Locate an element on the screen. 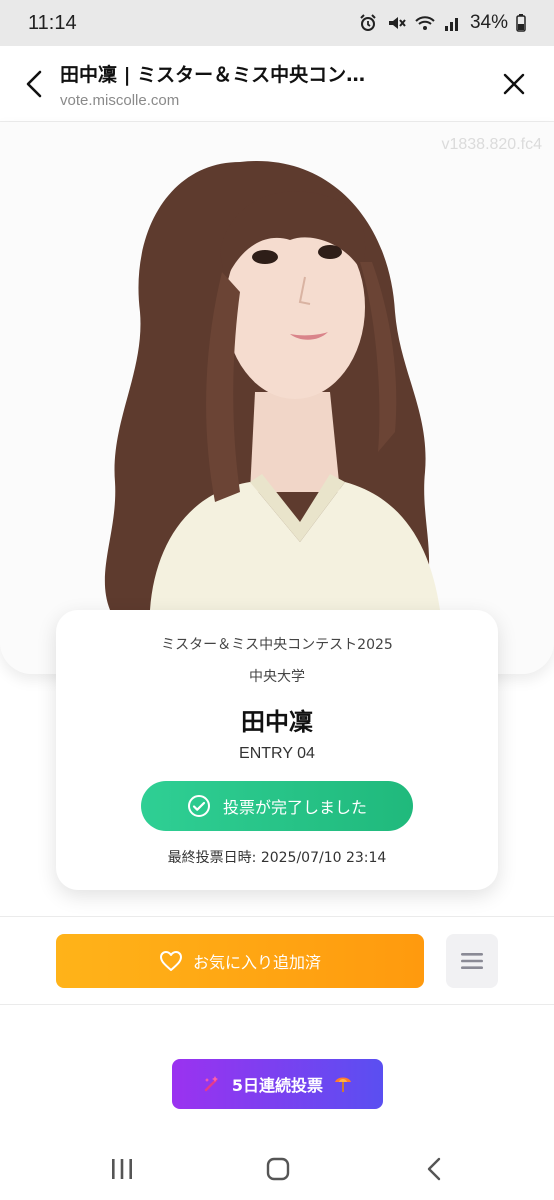 The height and width of the screenshot is (1200, 554). last-vote-time: 最終投票日時: 2025/07/10 23:14 is located at coordinates (277, 858).